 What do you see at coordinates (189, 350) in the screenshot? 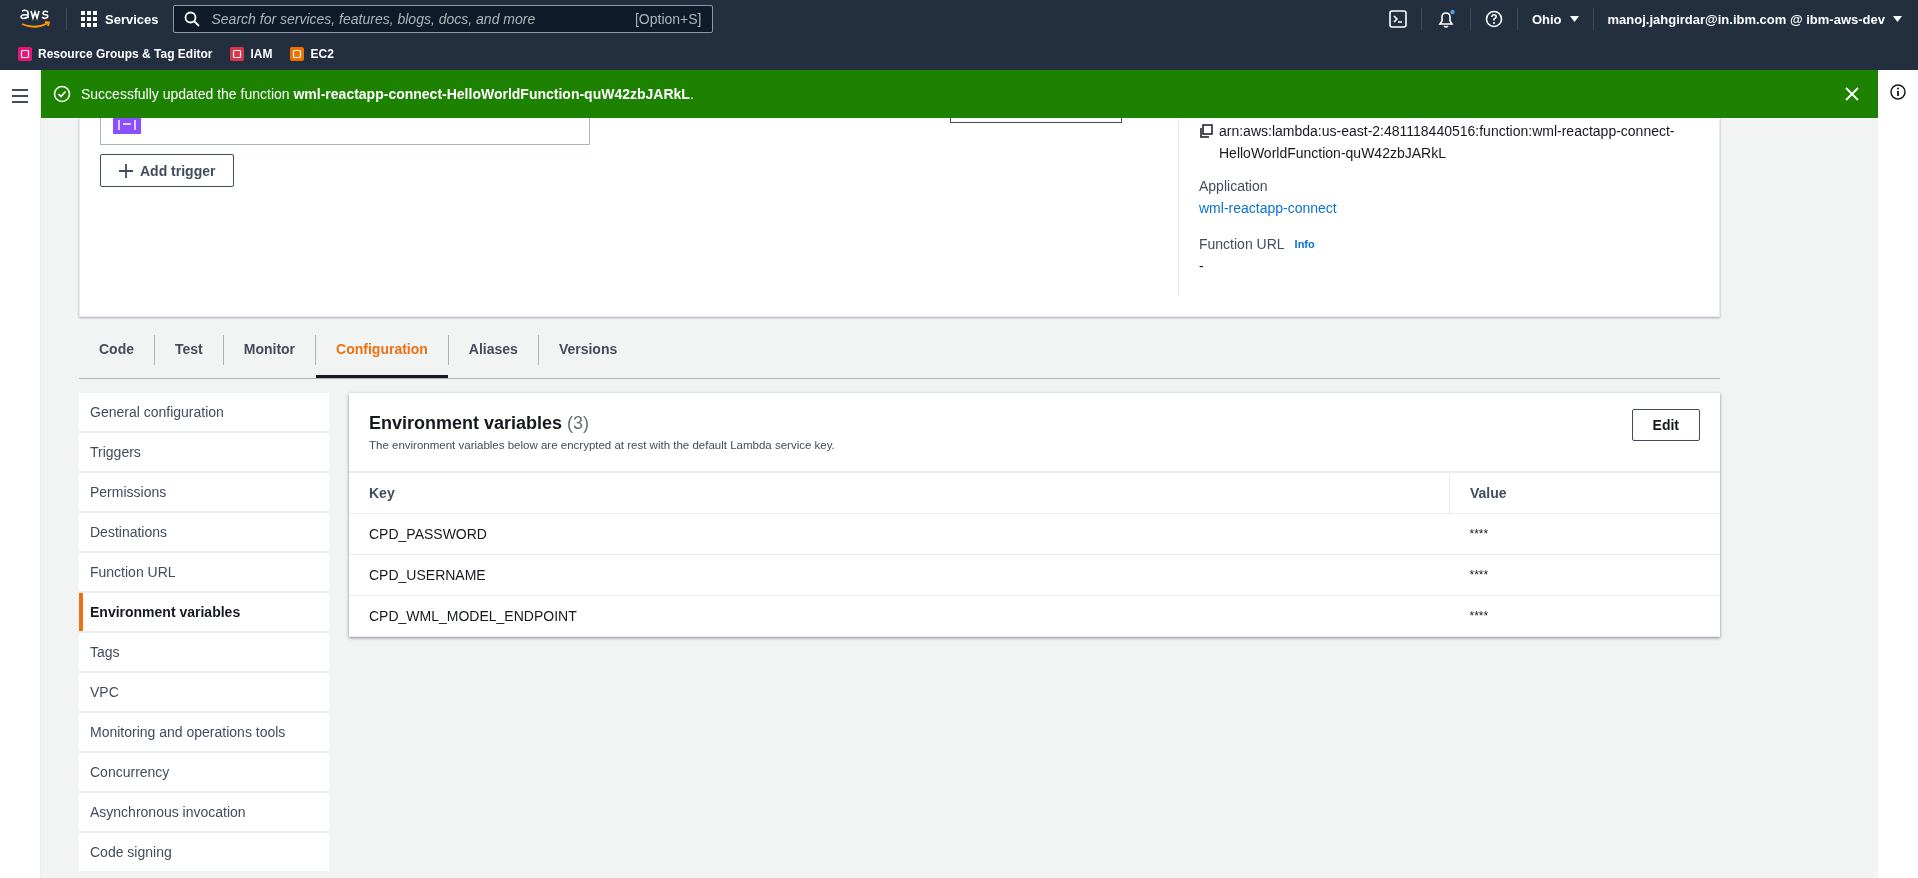
I see `tab: Test` at bounding box center [189, 350].